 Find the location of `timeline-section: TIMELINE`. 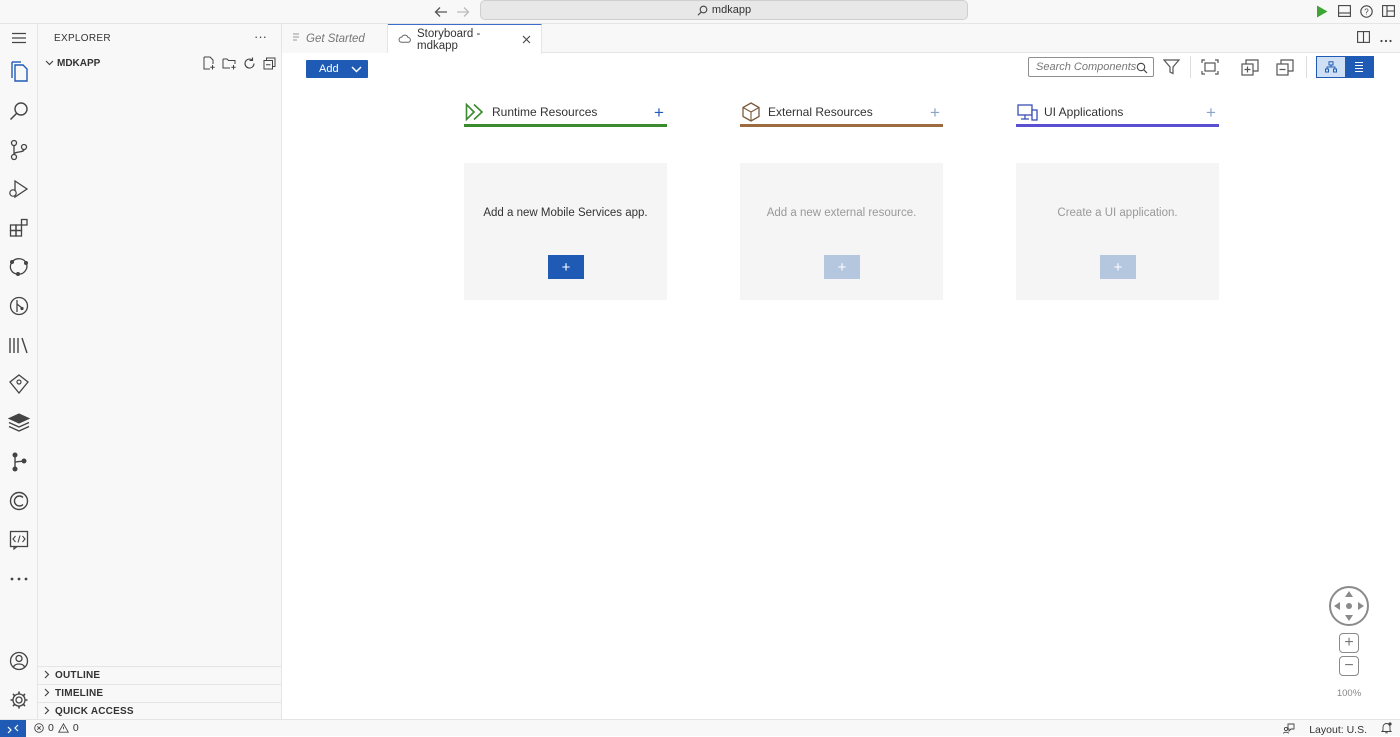

timeline-section: TIMELINE is located at coordinates (160, 693).